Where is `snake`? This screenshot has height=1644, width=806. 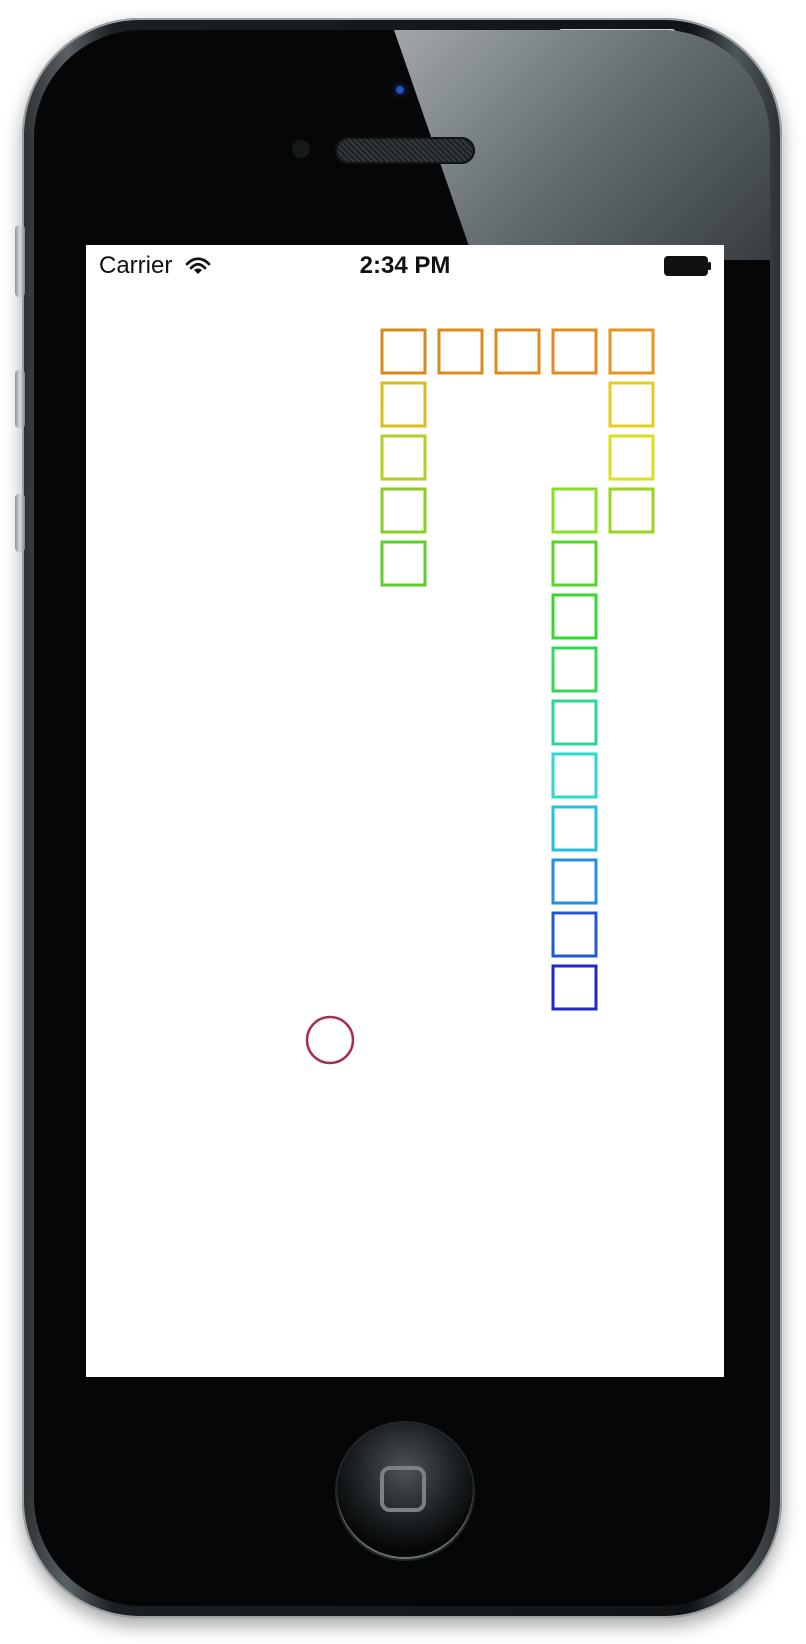
snake is located at coordinates (517, 669).